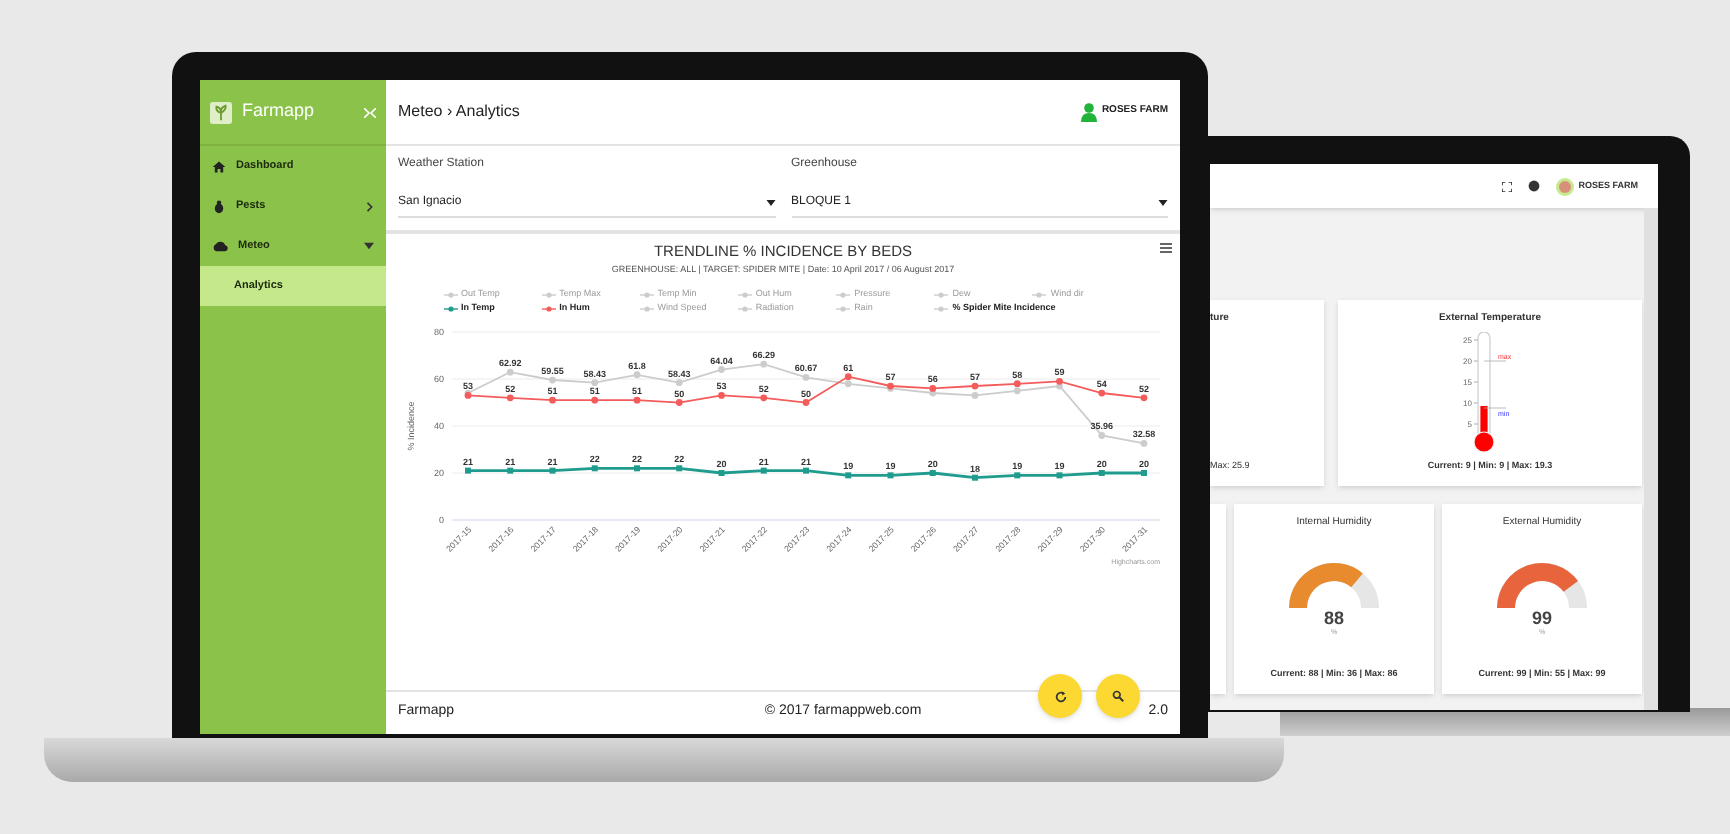 This screenshot has height=834, width=1730. I want to click on logo-icon, so click(221, 112).